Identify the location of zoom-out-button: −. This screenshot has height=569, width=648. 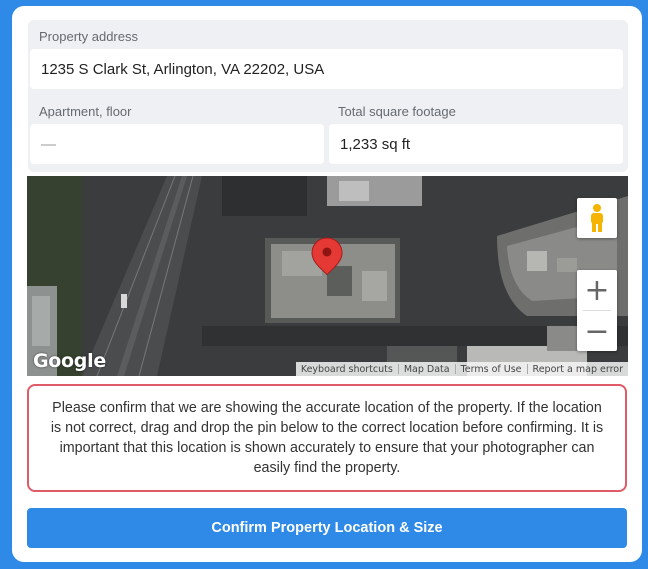
(597, 331).